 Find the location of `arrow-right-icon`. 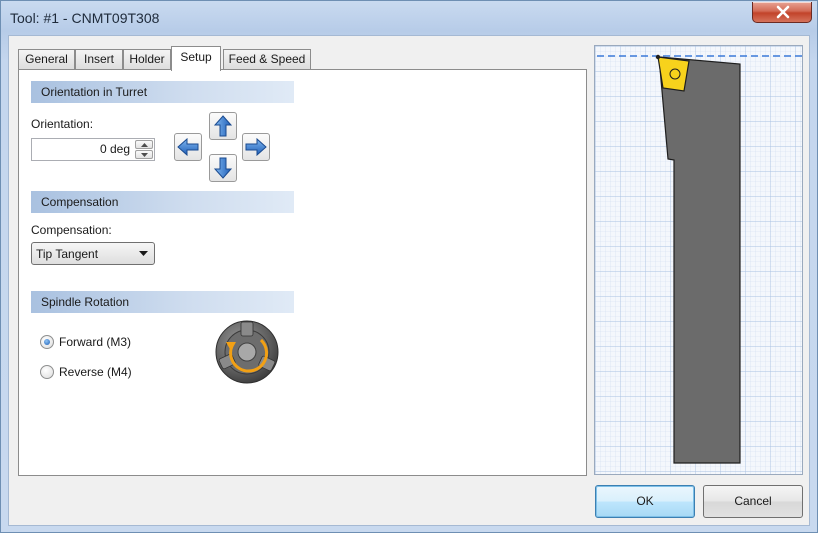

arrow-right-icon is located at coordinates (256, 147).